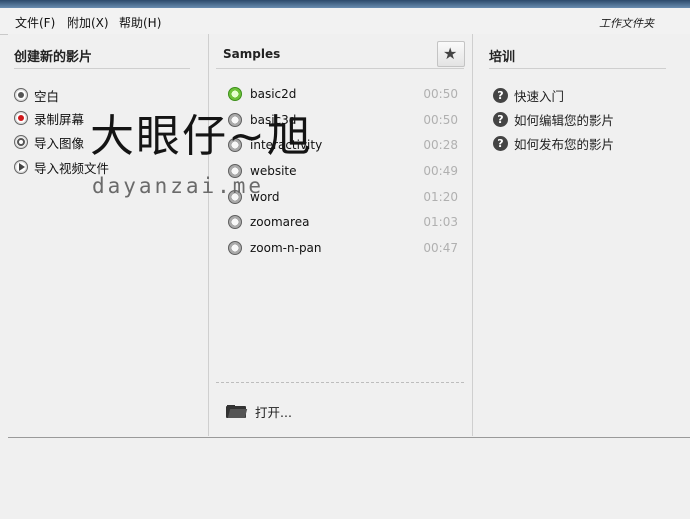  I want to click on sample-duration: 00:49, so click(440, 171).